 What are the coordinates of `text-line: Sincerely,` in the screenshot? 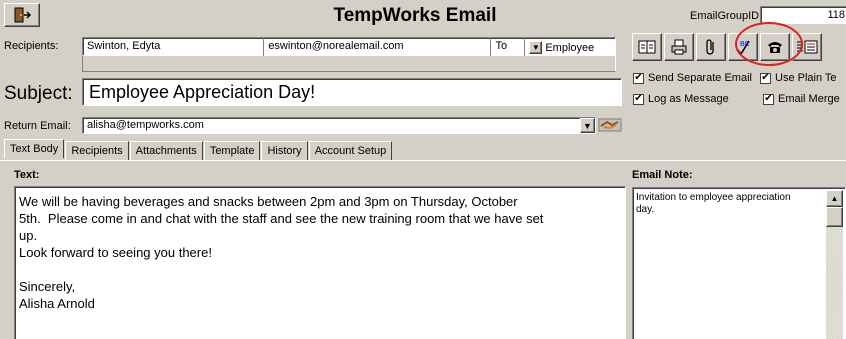 It's located at (47, 286).